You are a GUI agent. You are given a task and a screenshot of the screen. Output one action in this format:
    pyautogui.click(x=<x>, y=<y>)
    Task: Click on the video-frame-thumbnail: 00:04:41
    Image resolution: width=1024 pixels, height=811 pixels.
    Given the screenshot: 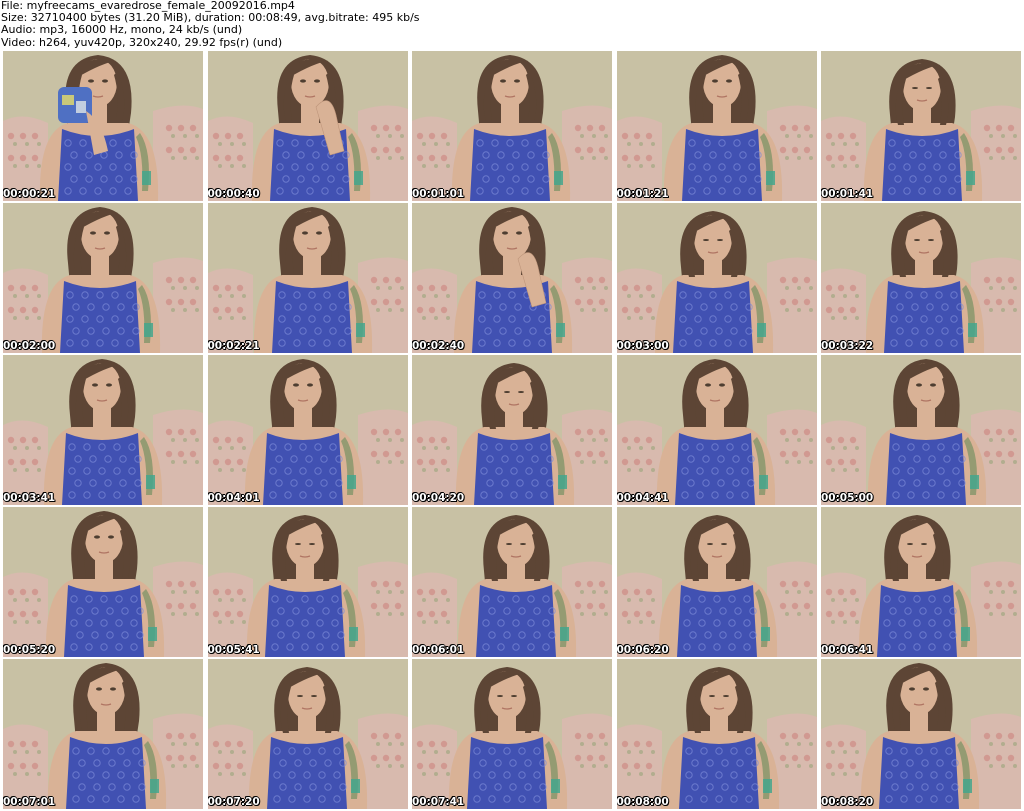 What is the action you would take?
    pyautogui.click(x=716, y=430)
    